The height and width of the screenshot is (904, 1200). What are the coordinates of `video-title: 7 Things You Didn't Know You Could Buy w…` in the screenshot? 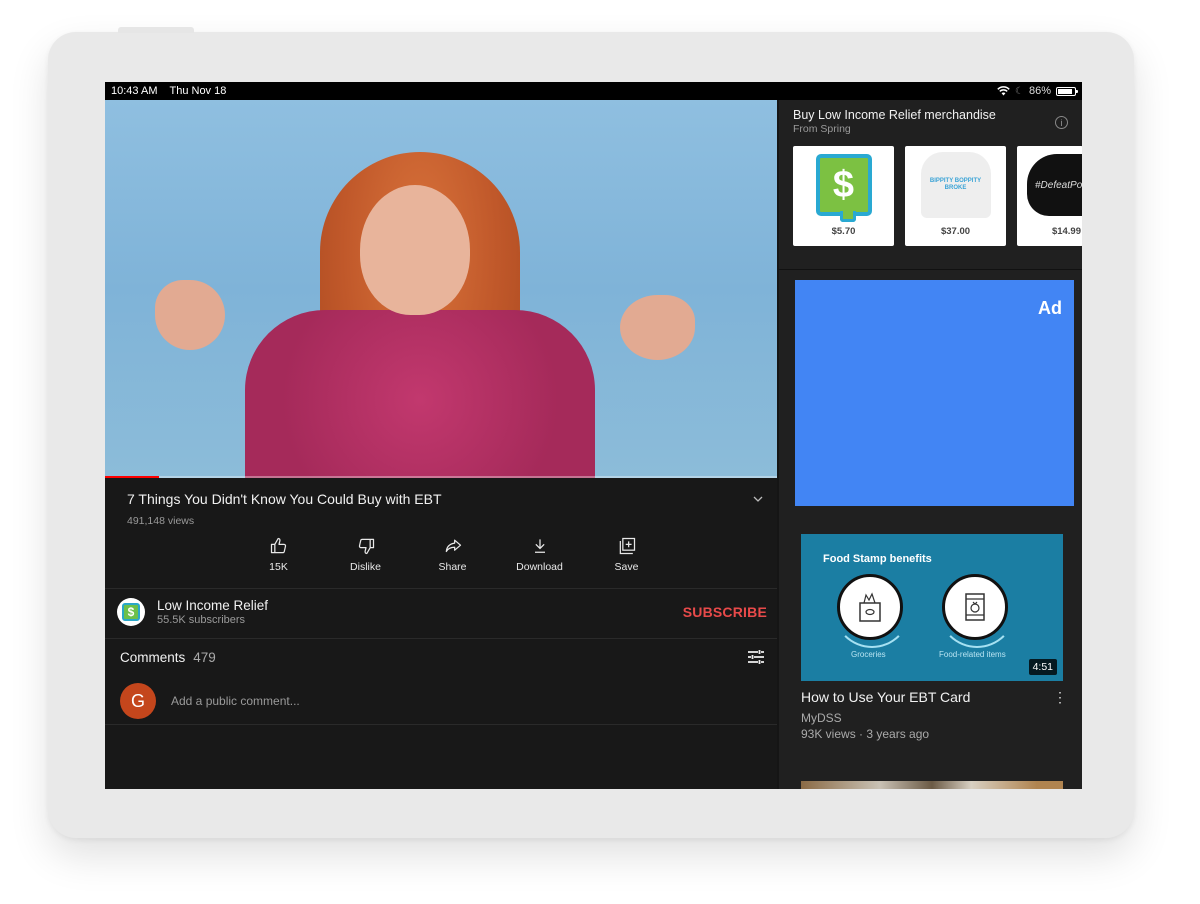 It's located at (284, 499).